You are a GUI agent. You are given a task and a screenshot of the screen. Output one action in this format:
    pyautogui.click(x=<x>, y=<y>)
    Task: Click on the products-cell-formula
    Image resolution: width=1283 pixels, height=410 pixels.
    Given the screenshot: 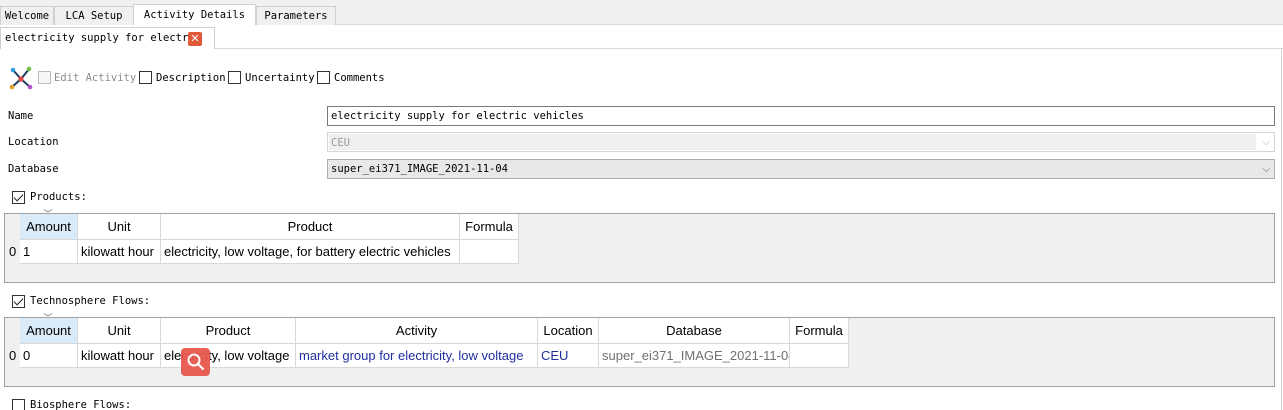 What is the action you would take?
    pyautogui.click(x=489, y=252)
    